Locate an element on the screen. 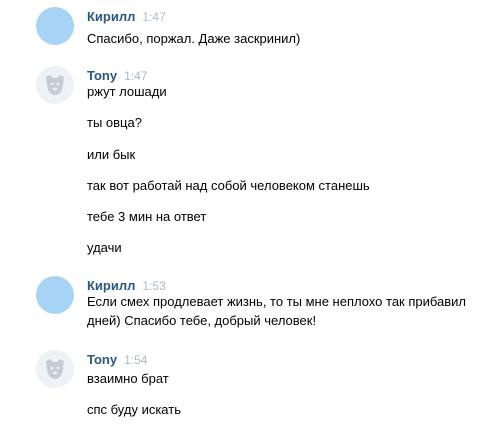 This screenshot has height=446, width=501. message-text: ты овца? is located at coordinates (114, 122).